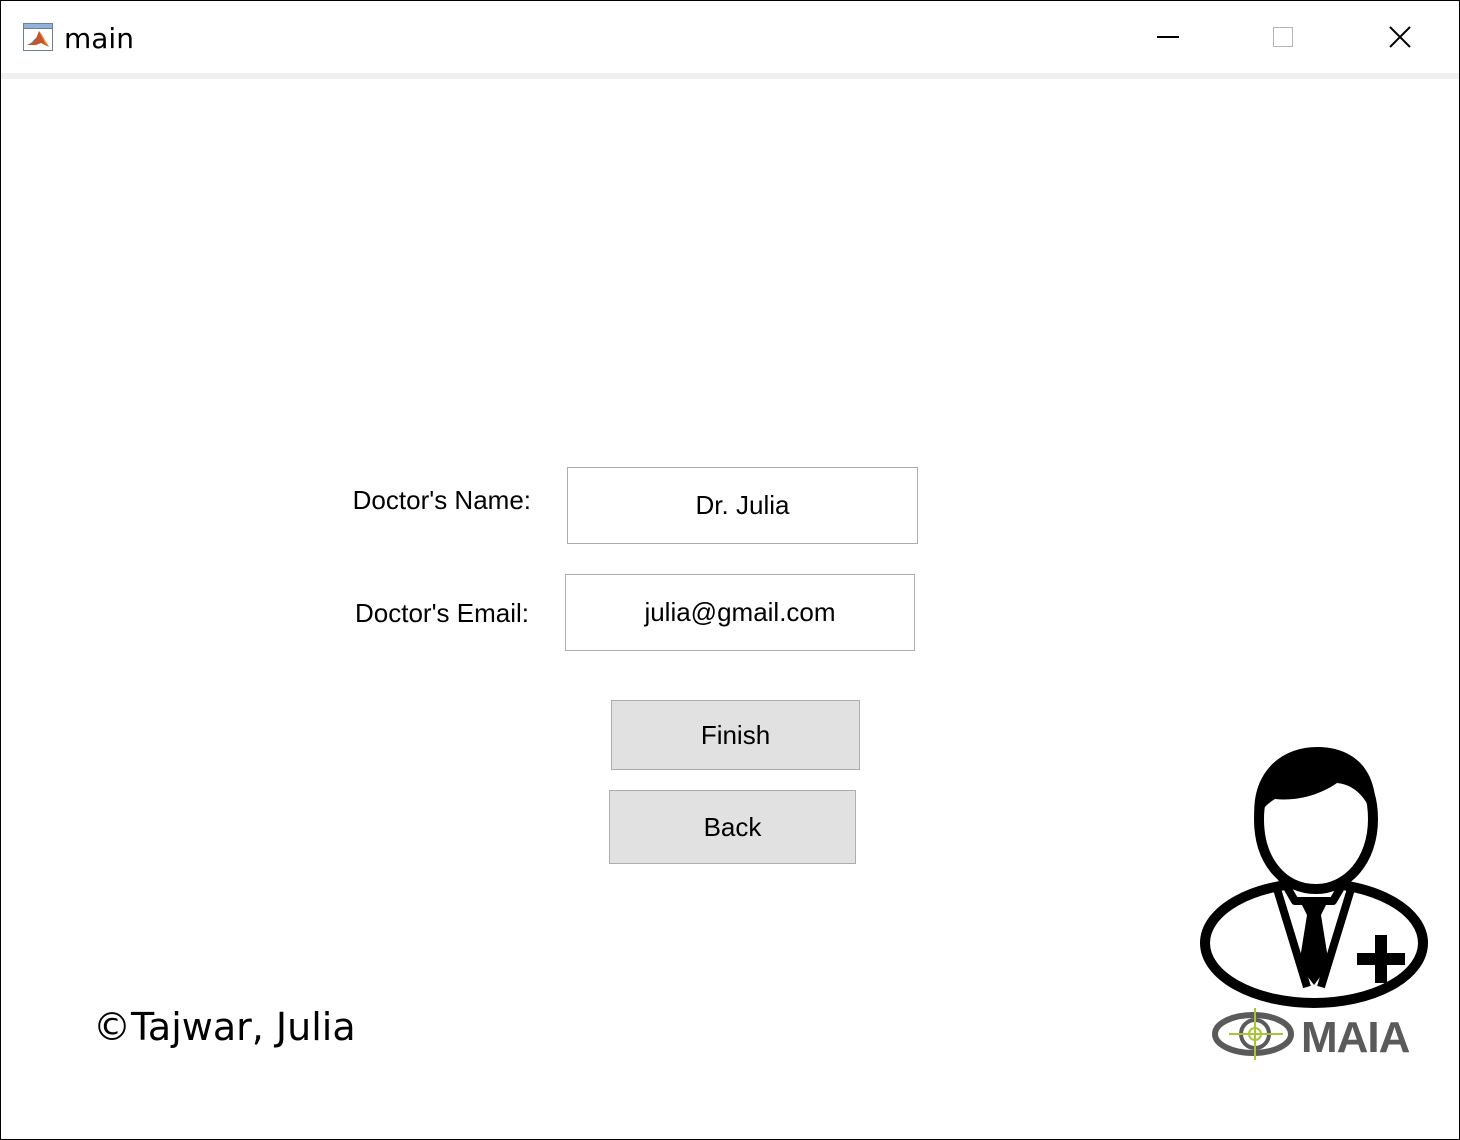  Describe the element at coordinates (224, 1027) in the screenshot. I see `copyright-text: ©Tajwar, Julia` at that location.